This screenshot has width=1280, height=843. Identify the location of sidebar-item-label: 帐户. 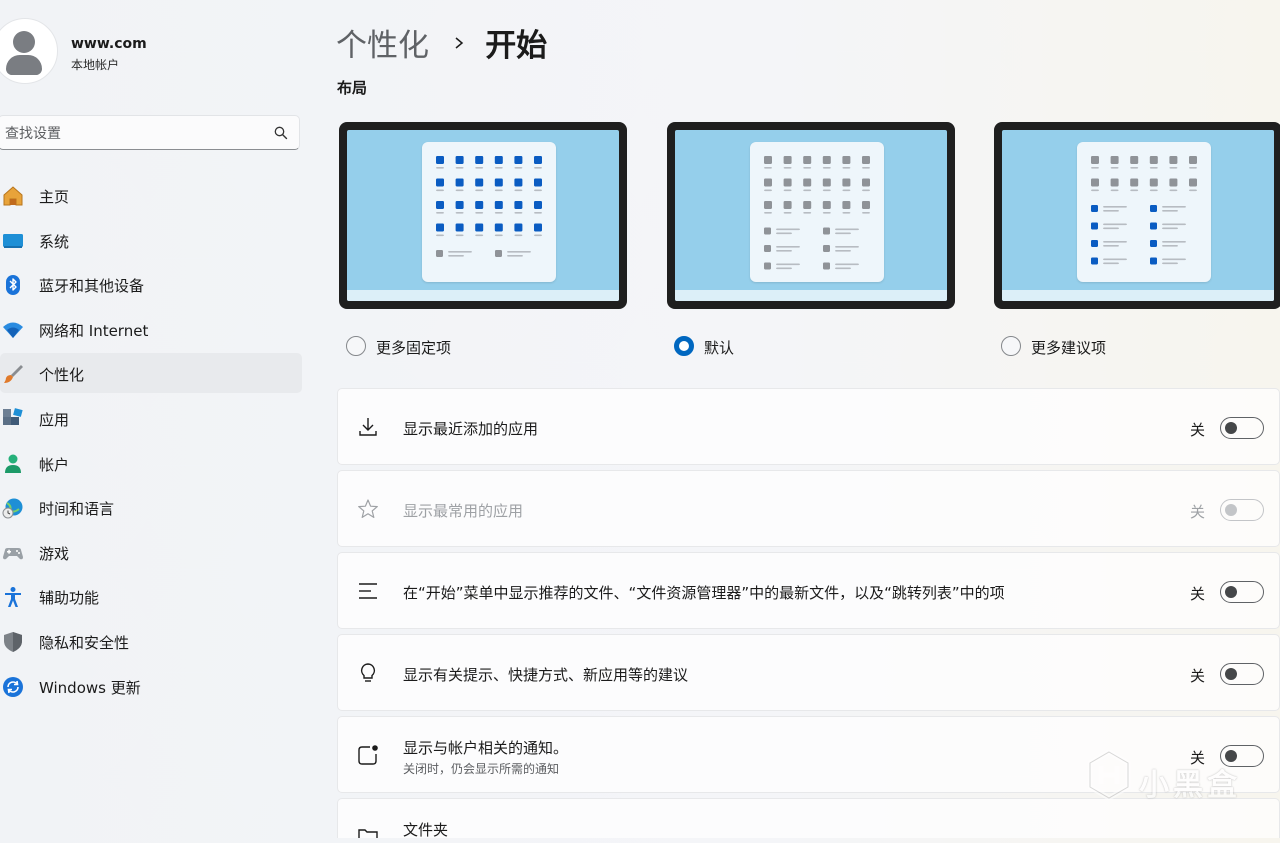
(54, 464).